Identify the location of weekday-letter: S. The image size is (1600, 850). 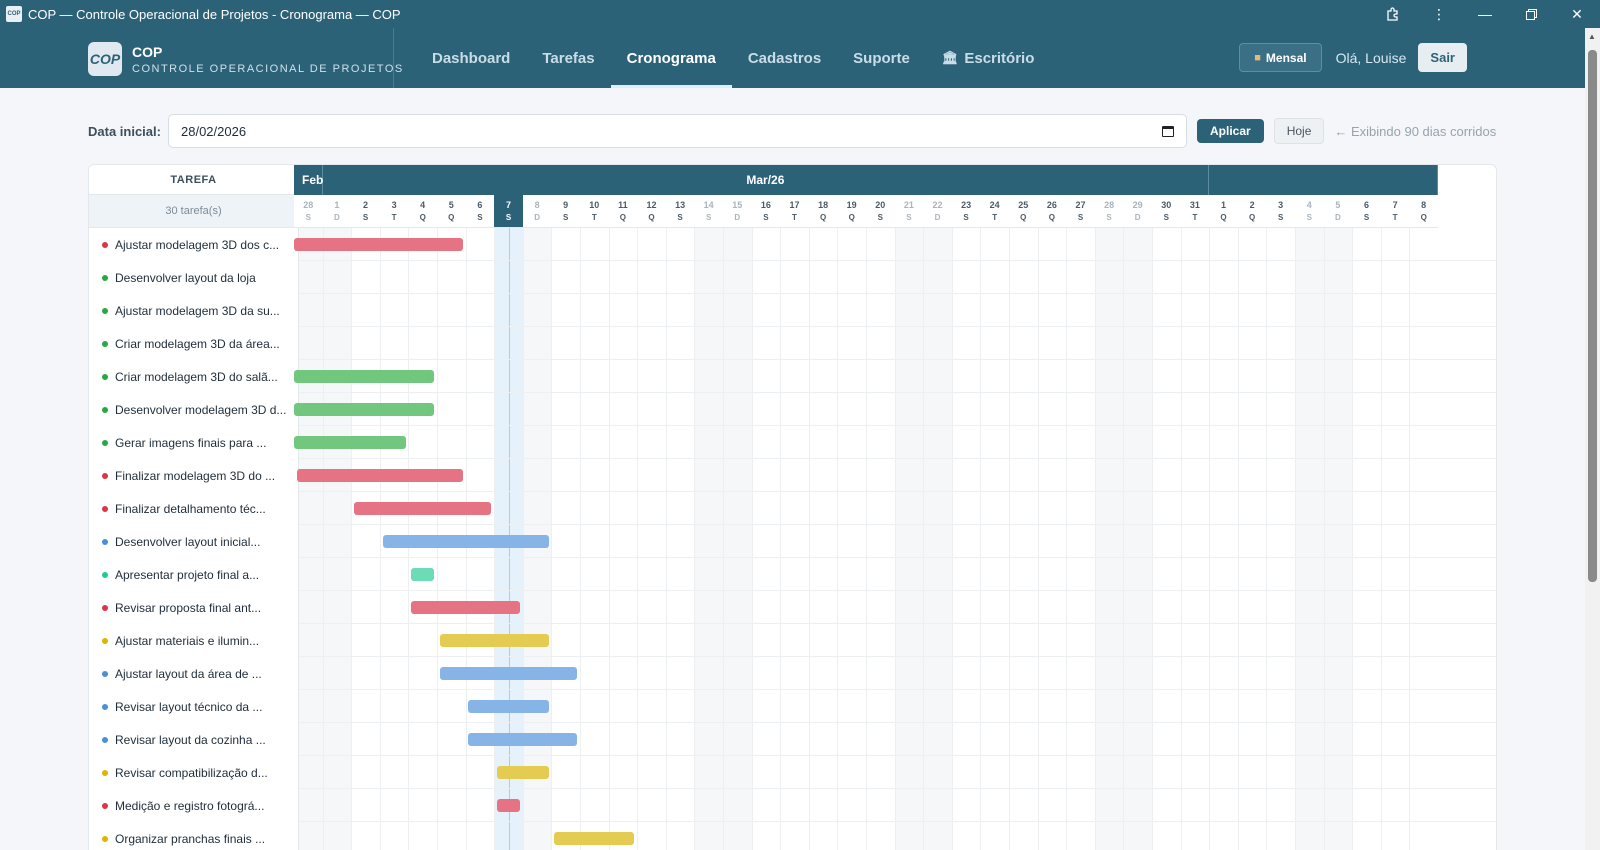
(1366, 217).